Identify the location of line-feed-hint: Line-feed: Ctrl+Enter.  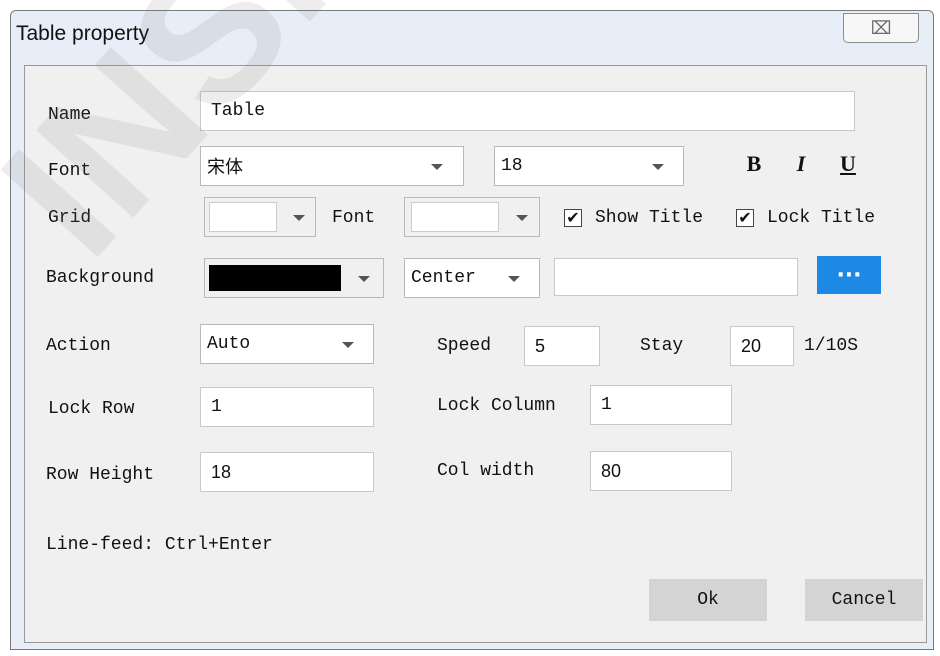
(159, 545).